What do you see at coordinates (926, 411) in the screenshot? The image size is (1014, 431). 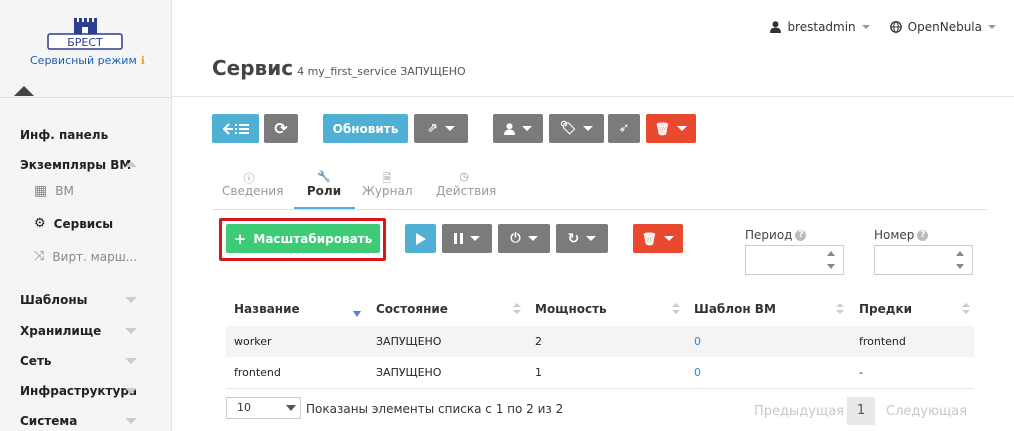 I see `pagination-next: Следующая` at bounding box center [926, 411].